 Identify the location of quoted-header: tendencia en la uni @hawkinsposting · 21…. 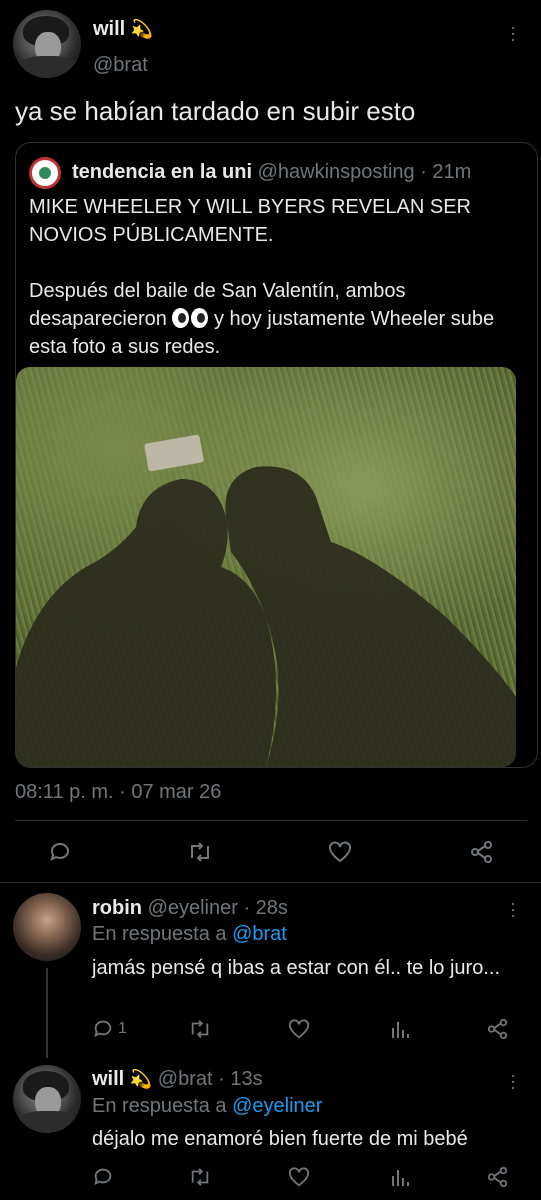
(271, 172).